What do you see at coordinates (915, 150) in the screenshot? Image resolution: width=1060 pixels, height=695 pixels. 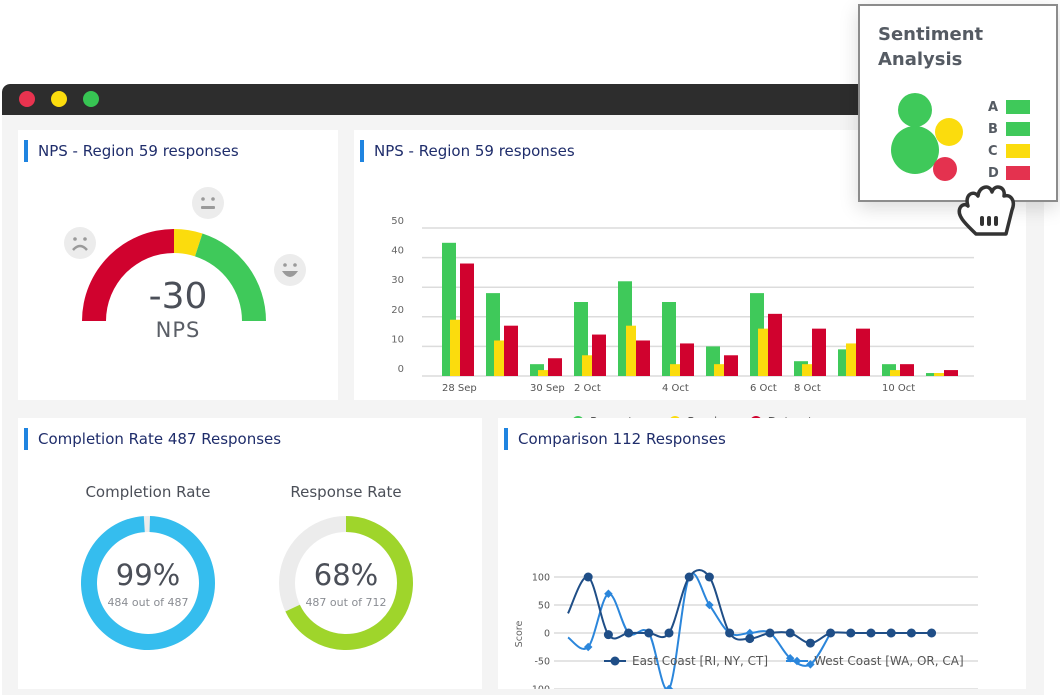 I see `bubble-b` at bounding box center [915, 150].